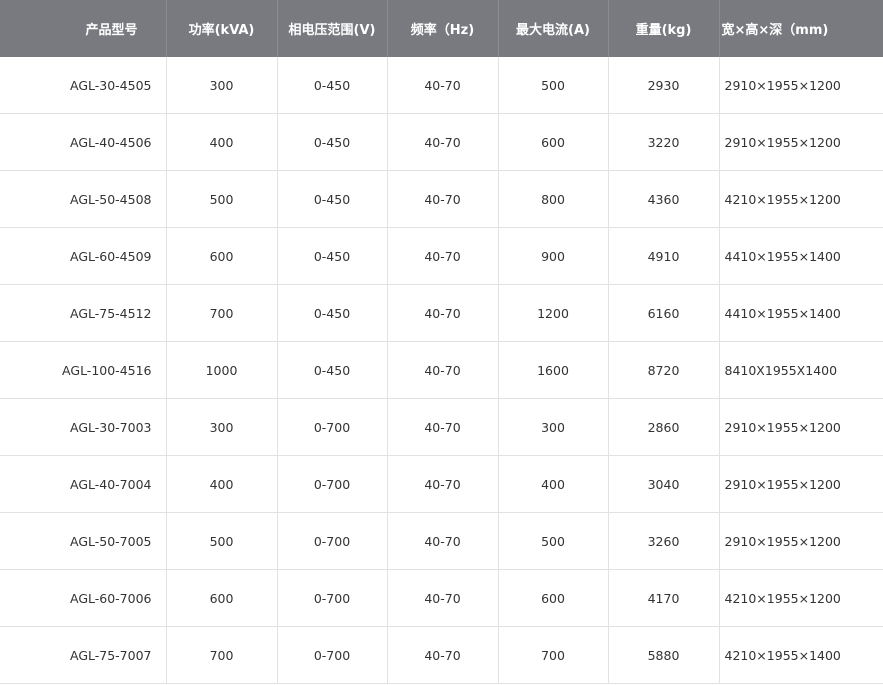 This screenshot has height=685, width=883. I want to click on cell-model: AGL-50-7005, so click(83, 541).